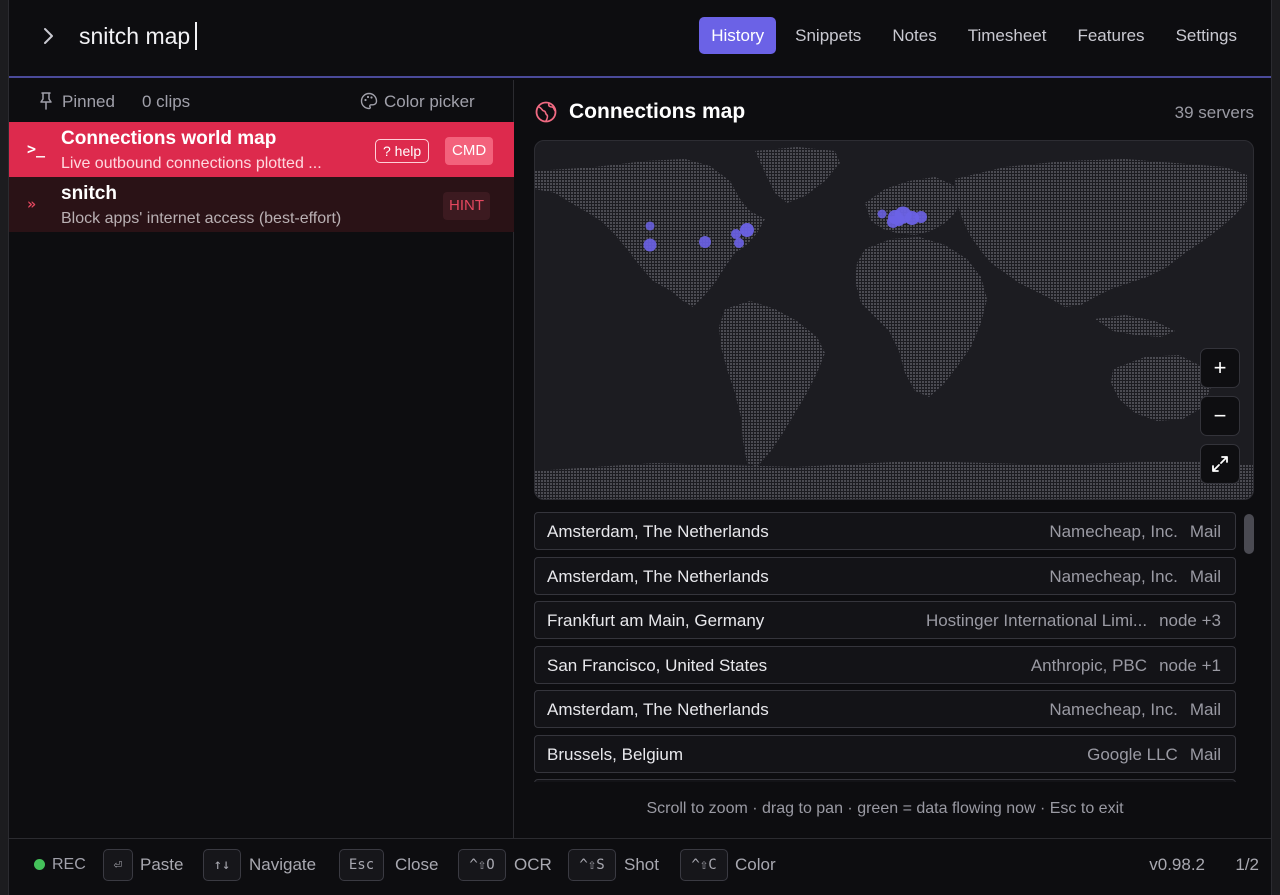 The width and height of the screenshot is (1280, 895). Describe the element at coordinates (39, 864) in the screenshot. I see `recording-indicator-icon` at that location.